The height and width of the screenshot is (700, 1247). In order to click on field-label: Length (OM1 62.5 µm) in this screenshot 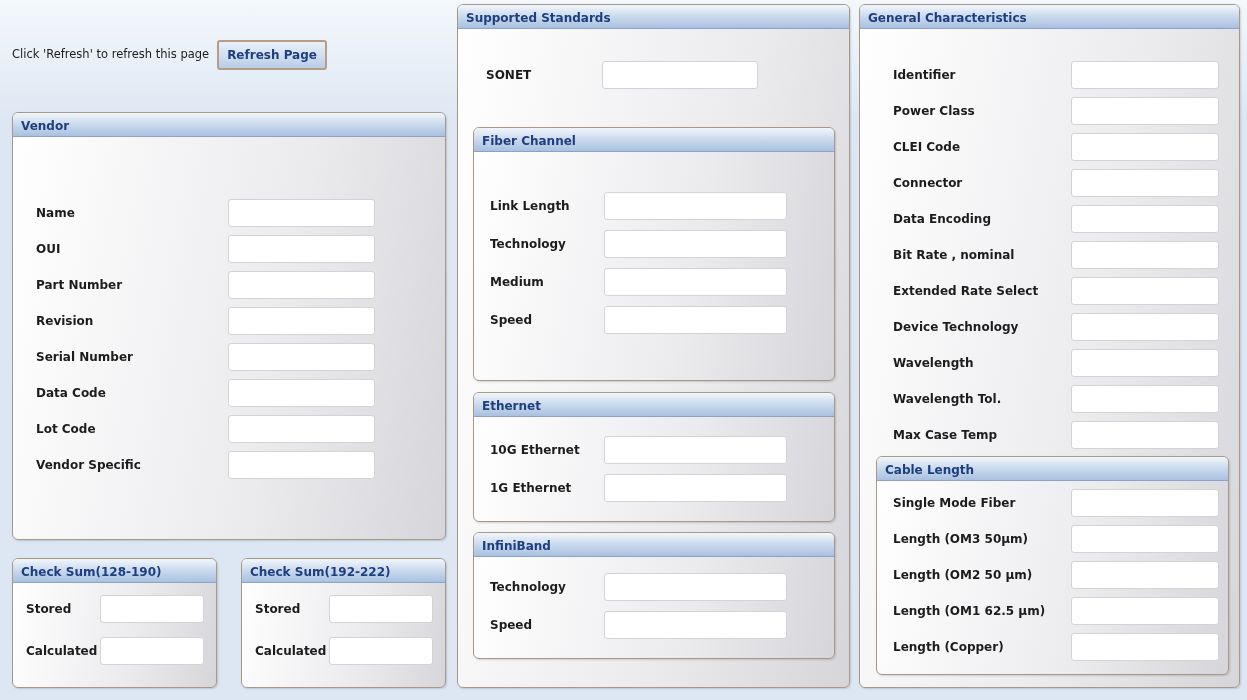, I will do `click(970, 611)`.